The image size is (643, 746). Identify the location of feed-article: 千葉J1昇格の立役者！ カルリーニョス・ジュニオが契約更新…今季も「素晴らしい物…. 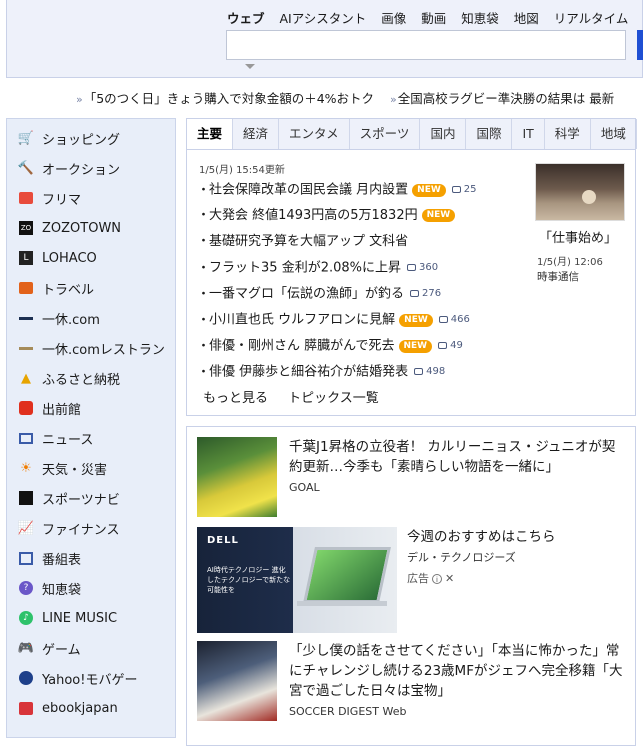
(412, 479).